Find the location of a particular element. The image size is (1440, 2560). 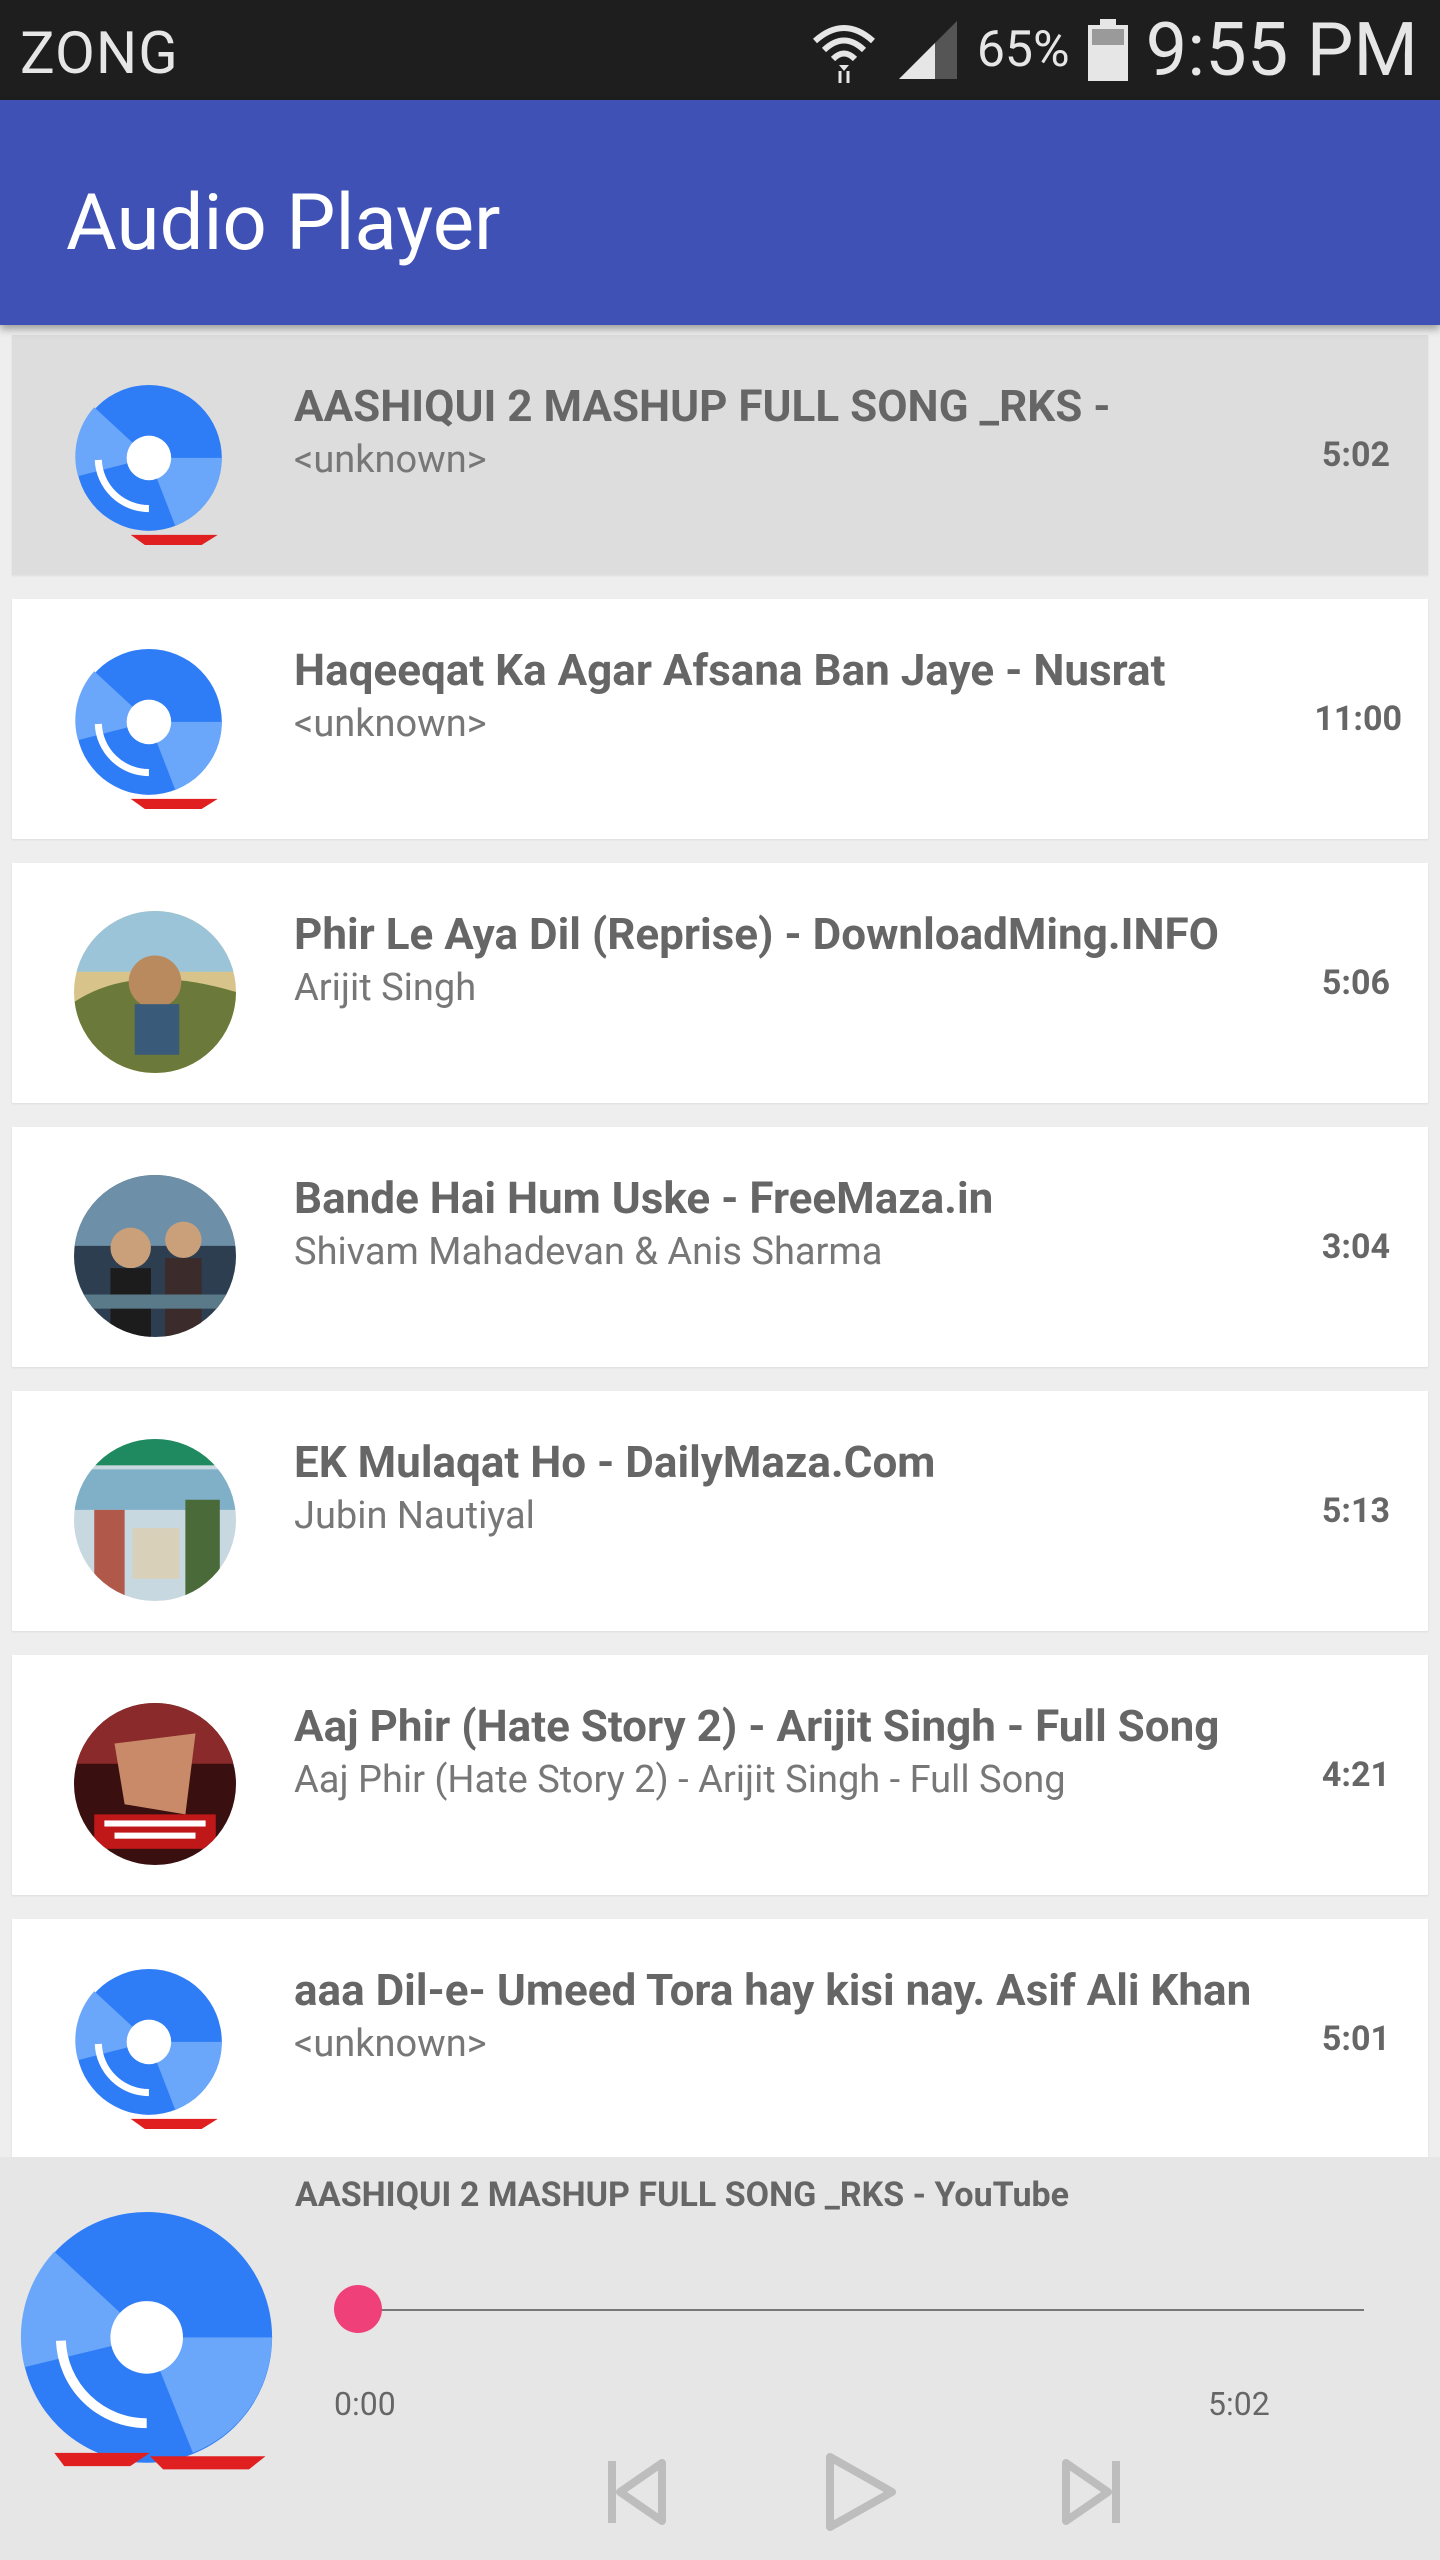

song-artist: Arijit Singh is located at coordinates (385, 988).